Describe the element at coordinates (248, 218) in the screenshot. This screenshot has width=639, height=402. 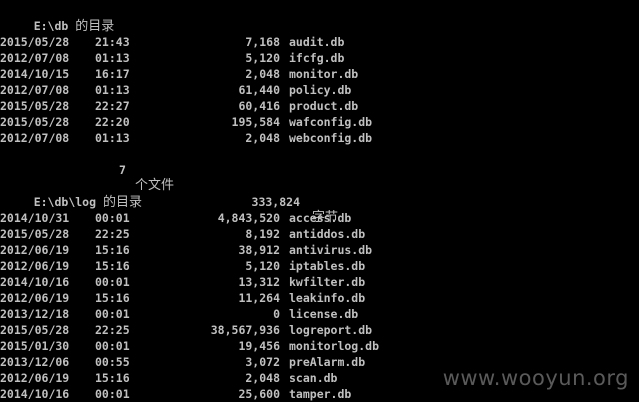
I see `file-size: 4,843,520` at that location.